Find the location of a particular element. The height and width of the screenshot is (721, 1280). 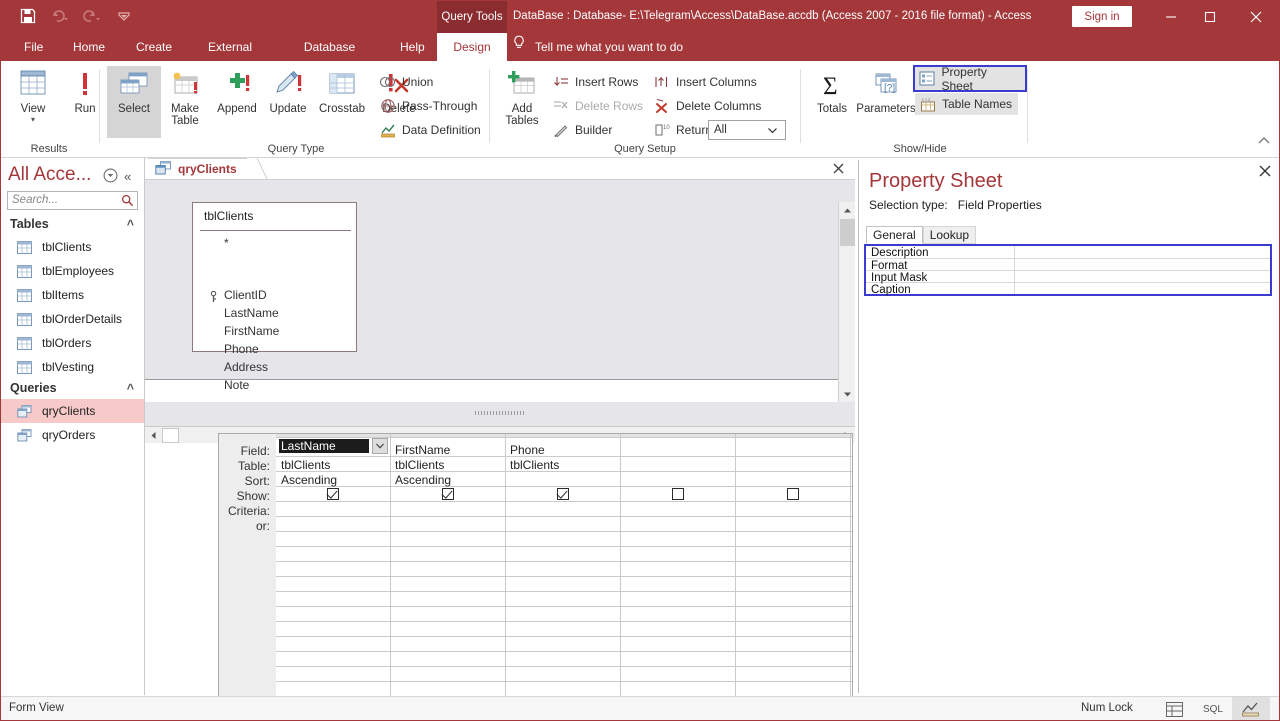

builder-button: Builder is located at coordinates (582, 130).